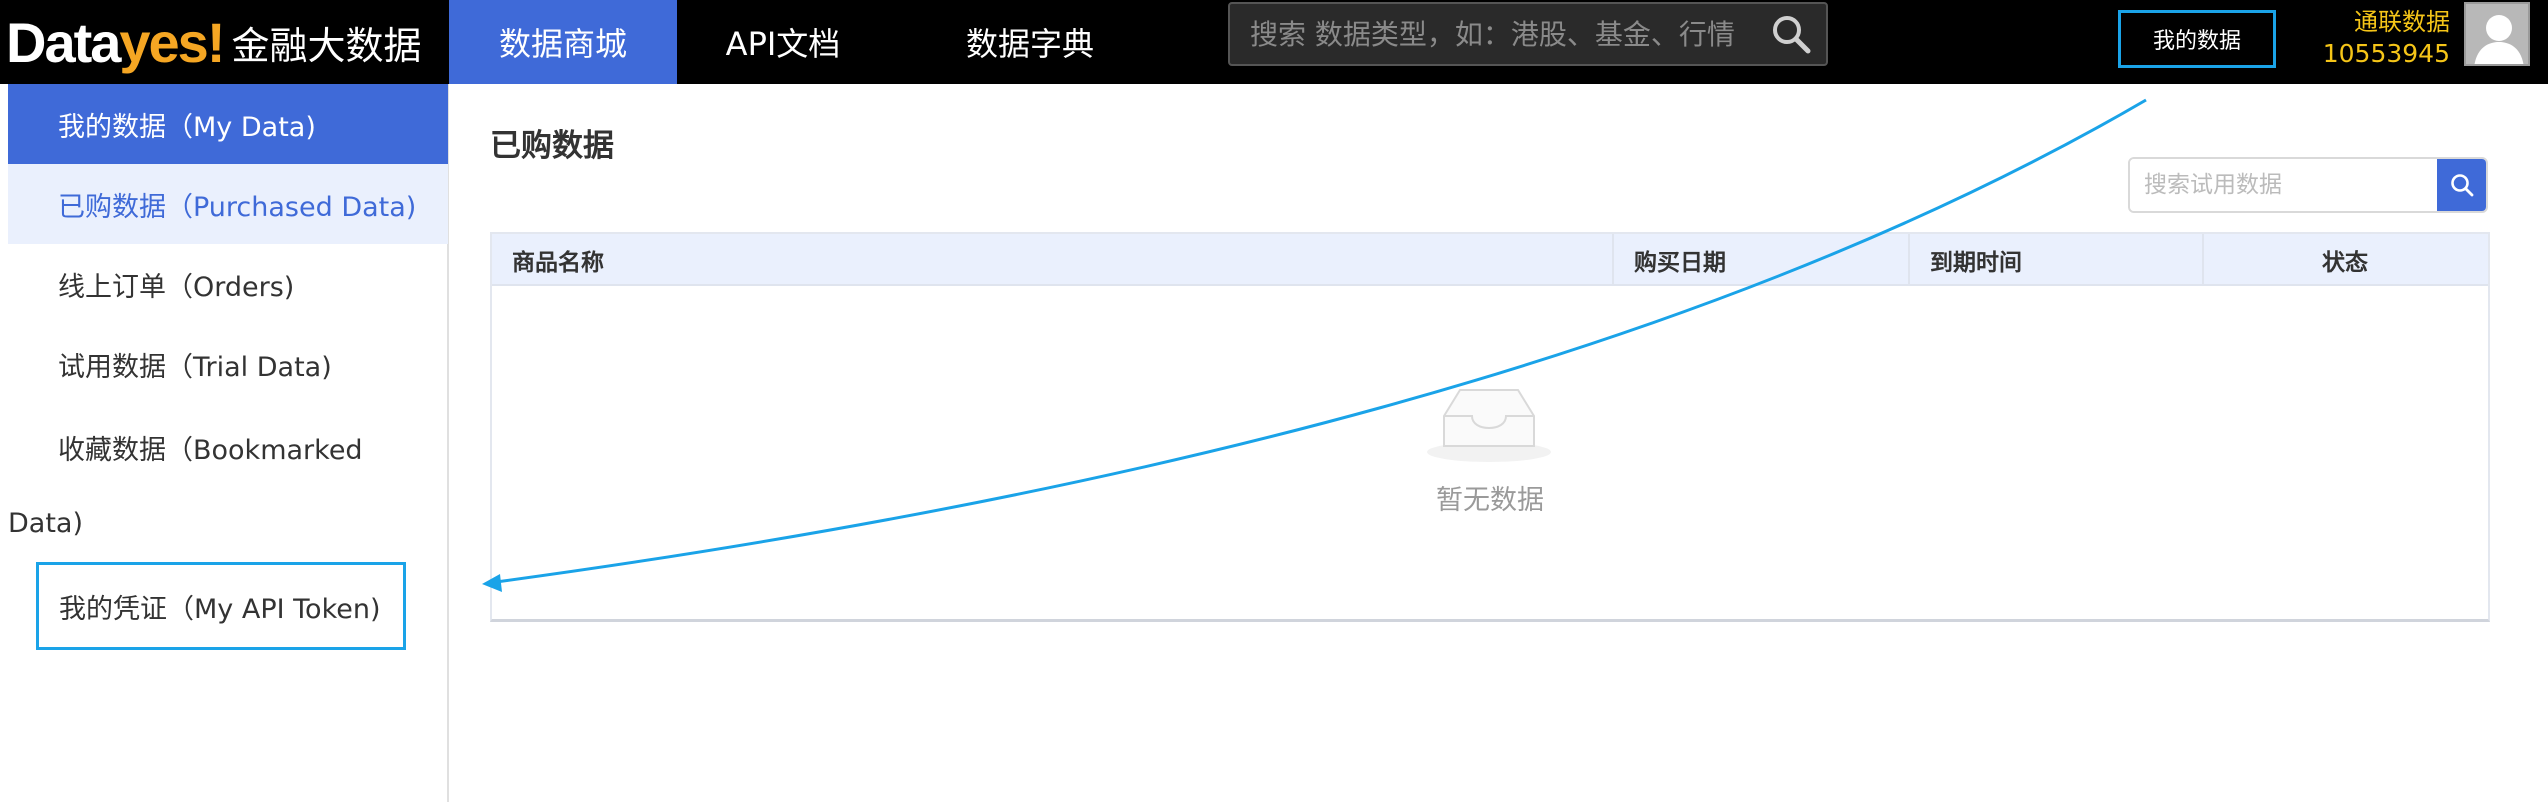 This screenshot has height=802, width=2548. What do you see at coordinates (552, 146) in the screenshot?
I see `page-title: 已购数据` at bounding box center [552, 146].